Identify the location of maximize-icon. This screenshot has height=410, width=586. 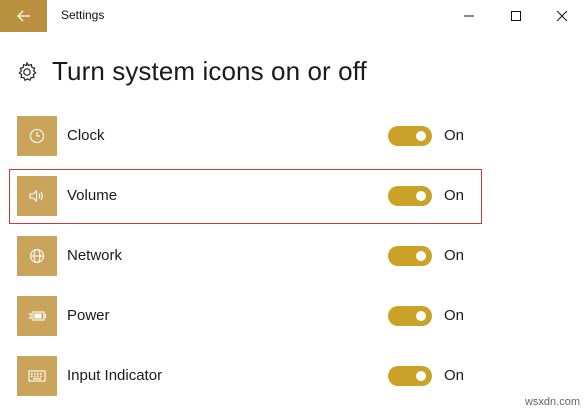
(516, 16).